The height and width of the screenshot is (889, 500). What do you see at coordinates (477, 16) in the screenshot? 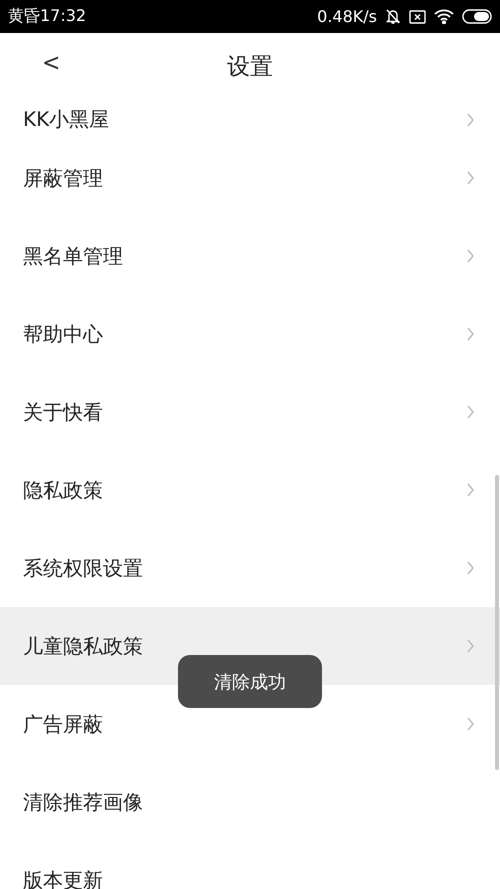
I see `battery-icon` at bounding box center [477, 16].